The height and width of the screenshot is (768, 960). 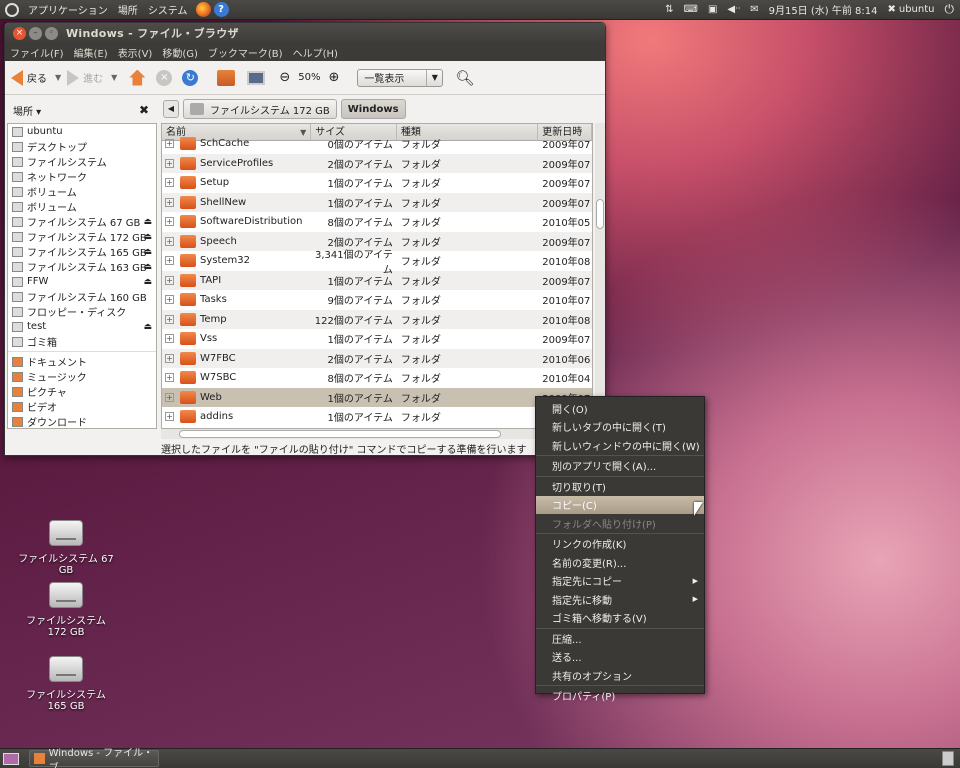 What do you see at coordinates (82, 236) in the screenshot?
I see `sidebar-item: ファイルシステム 172 GB ⏏` at bounding box center [82, 236].